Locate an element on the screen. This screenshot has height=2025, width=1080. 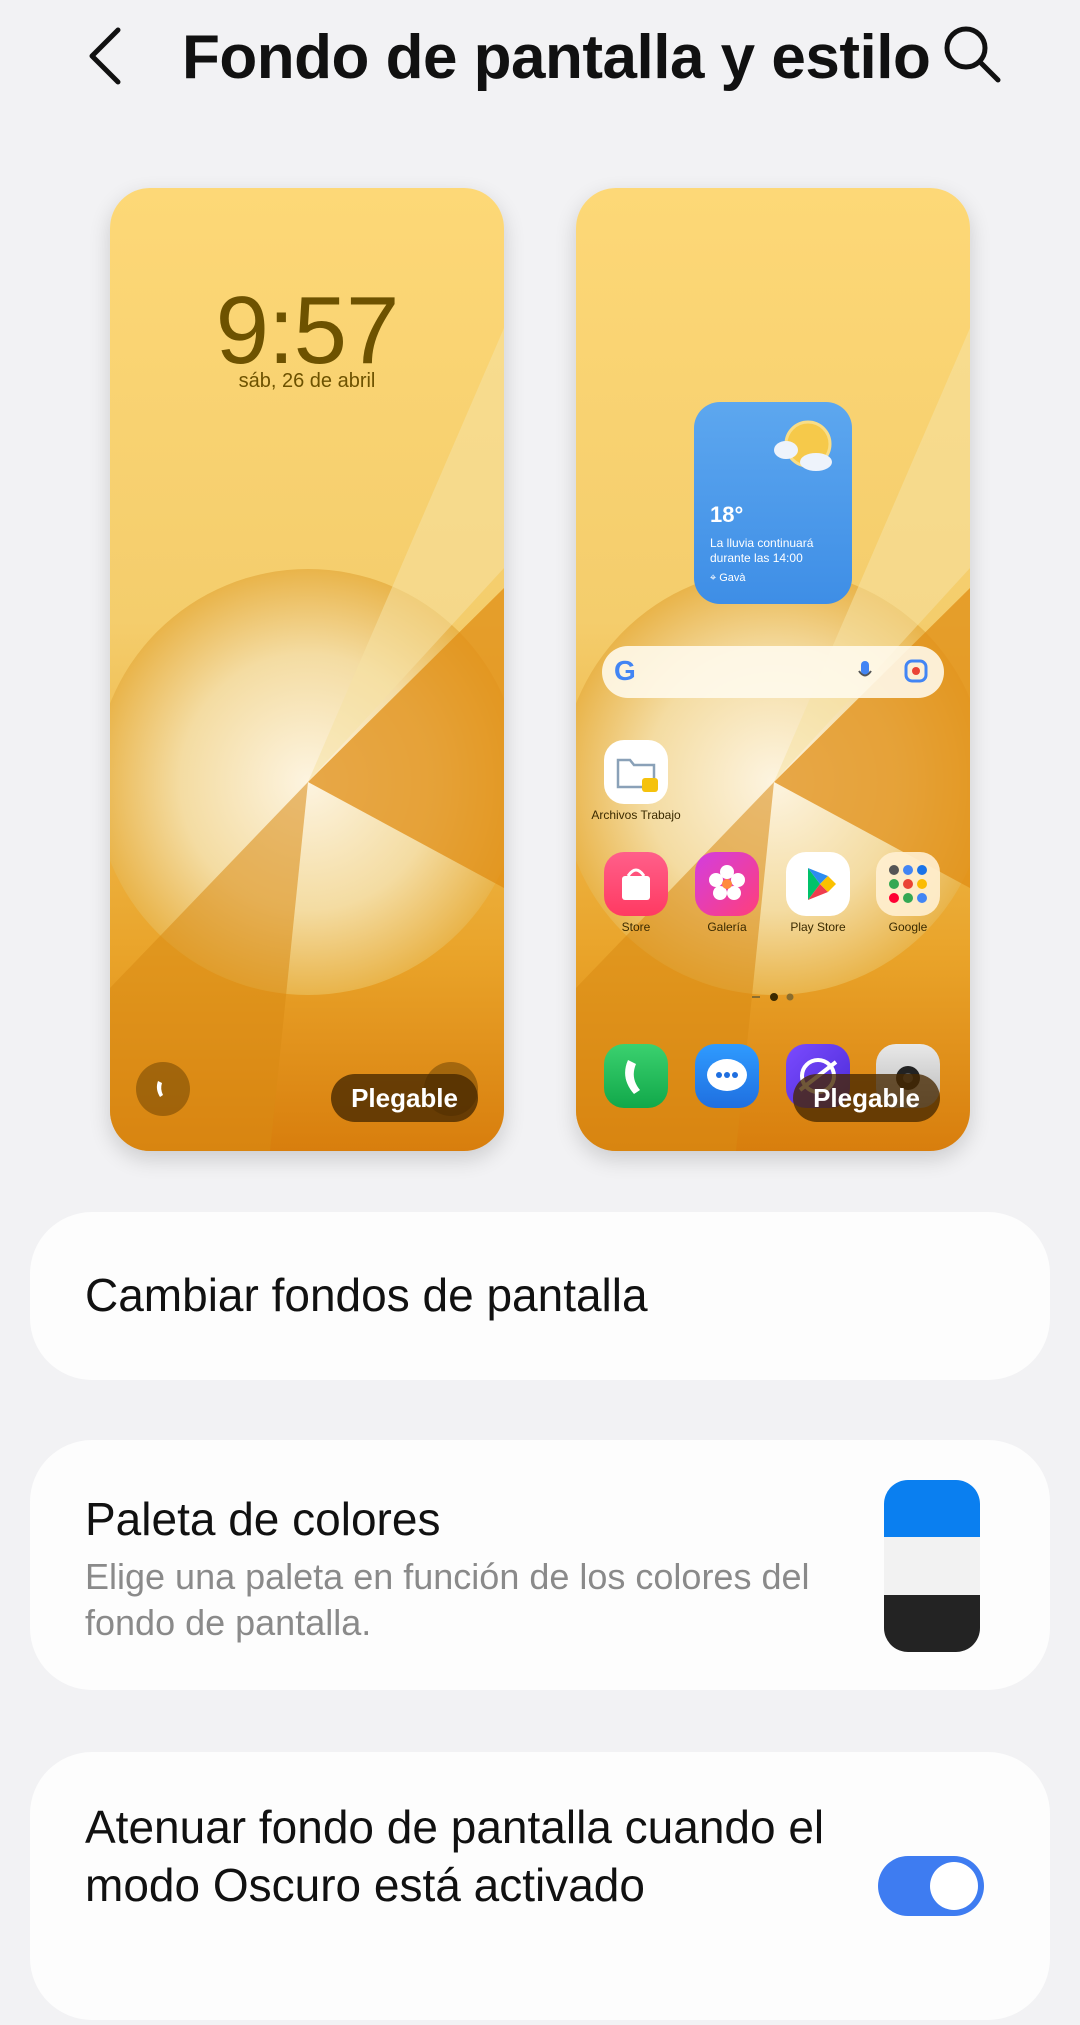
folder-label: Archivos Trabajo is located at coordinates (636, 815).